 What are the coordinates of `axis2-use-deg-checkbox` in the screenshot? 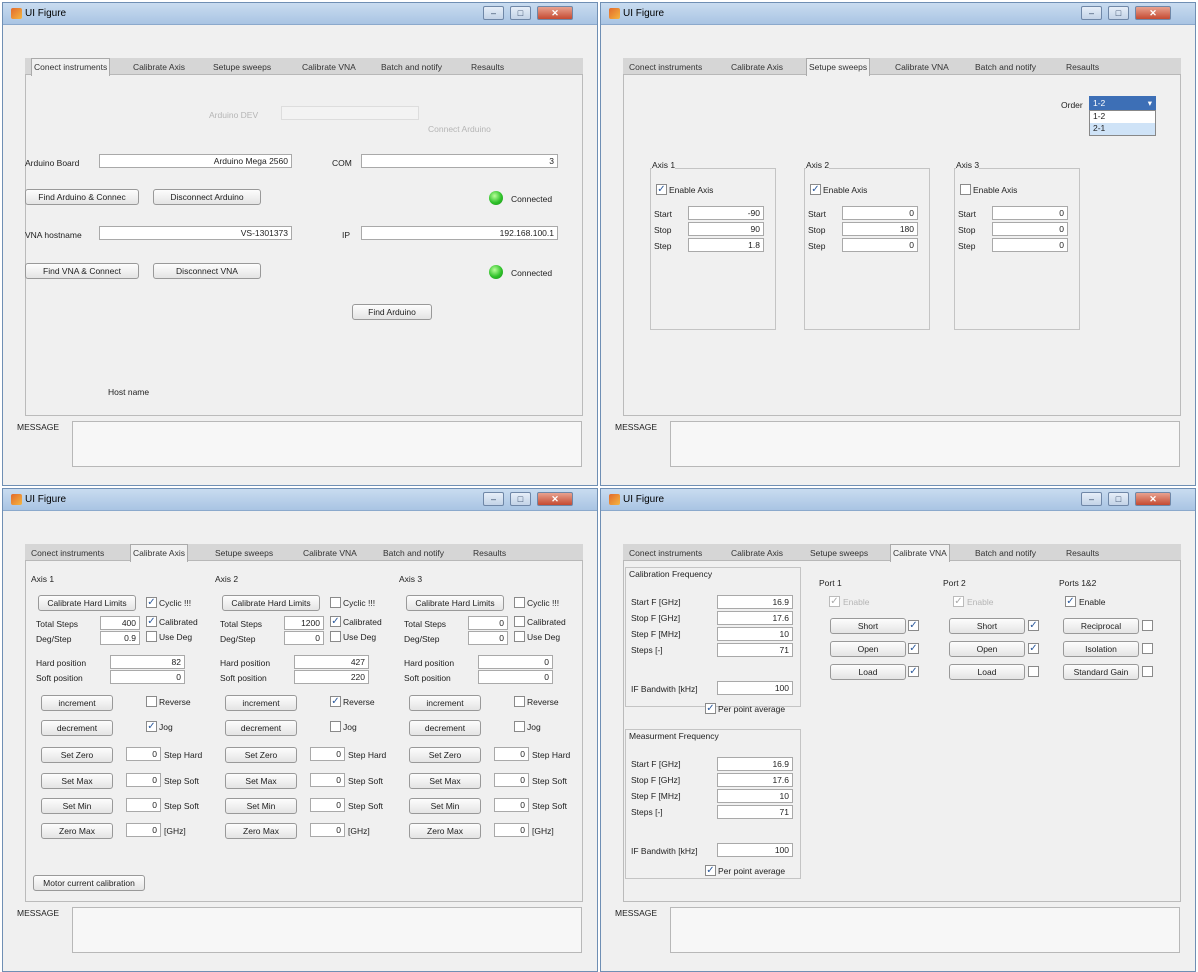 It's located at (335, 636).